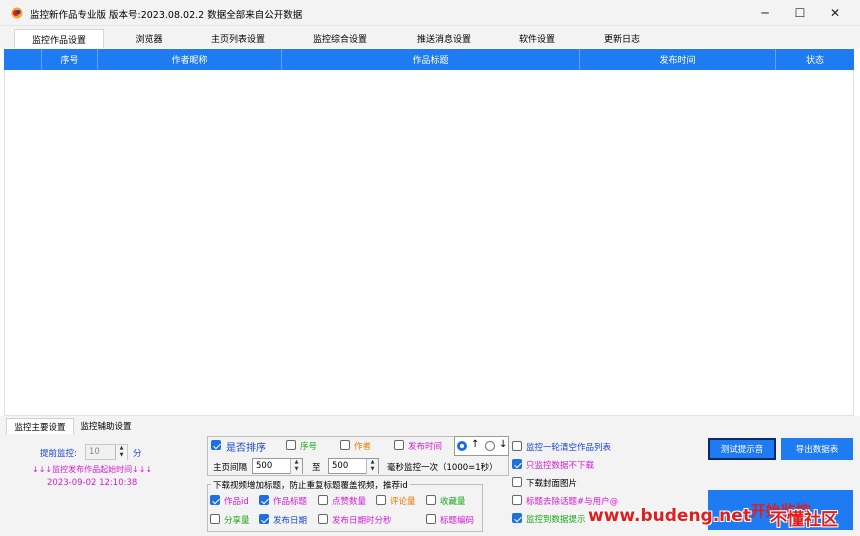  Describe the element at coordinates (517, 500) in the screenshot. I see `strip-tags-checkbox` at that location.